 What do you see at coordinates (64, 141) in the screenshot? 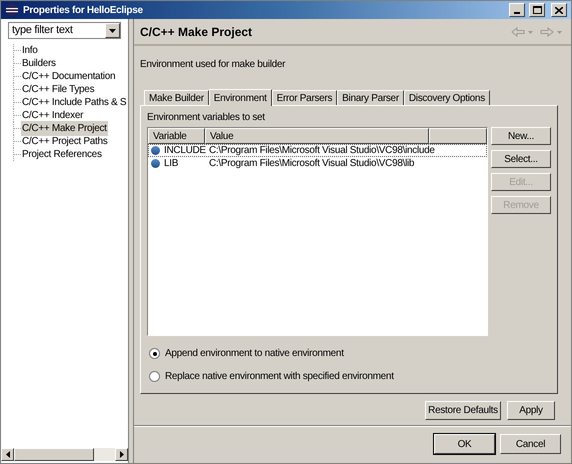
I see `tree-item: C/C++ Project Paths` at bounding box center [64, 141].